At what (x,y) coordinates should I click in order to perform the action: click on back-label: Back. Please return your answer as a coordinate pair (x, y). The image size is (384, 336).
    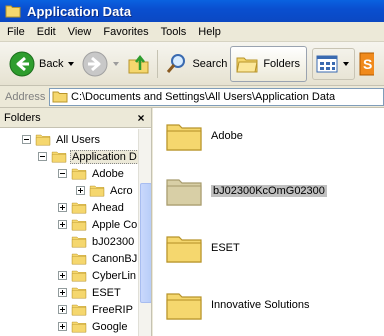
    Looking at the image, I should click on (51, 63).